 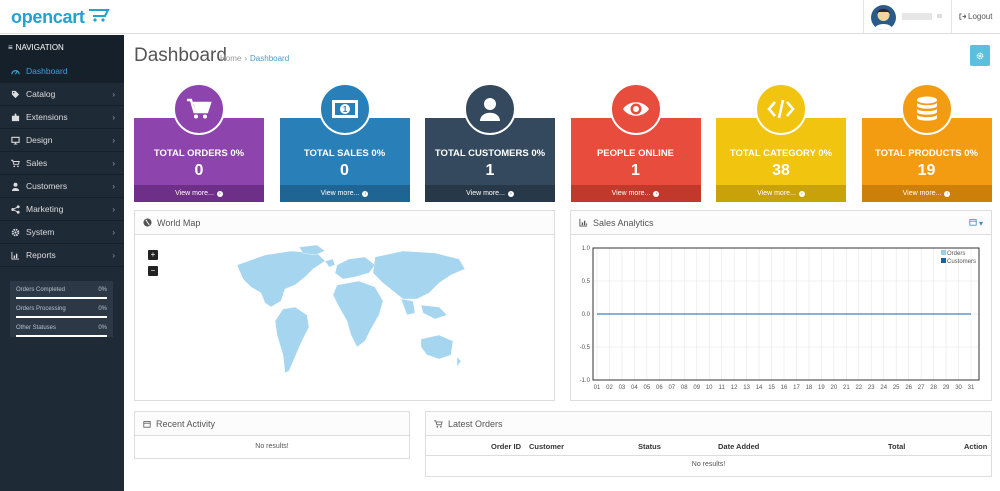 I want to click on cart-icon, so click(x=15, y=163).